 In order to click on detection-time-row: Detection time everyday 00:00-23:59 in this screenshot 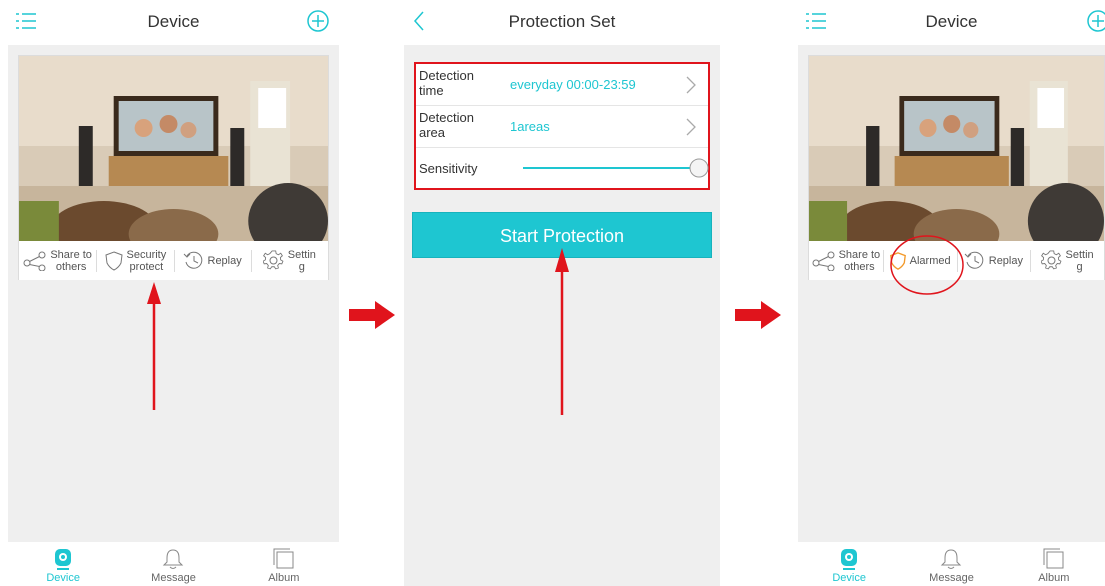, I will do `click(562, 85)`.